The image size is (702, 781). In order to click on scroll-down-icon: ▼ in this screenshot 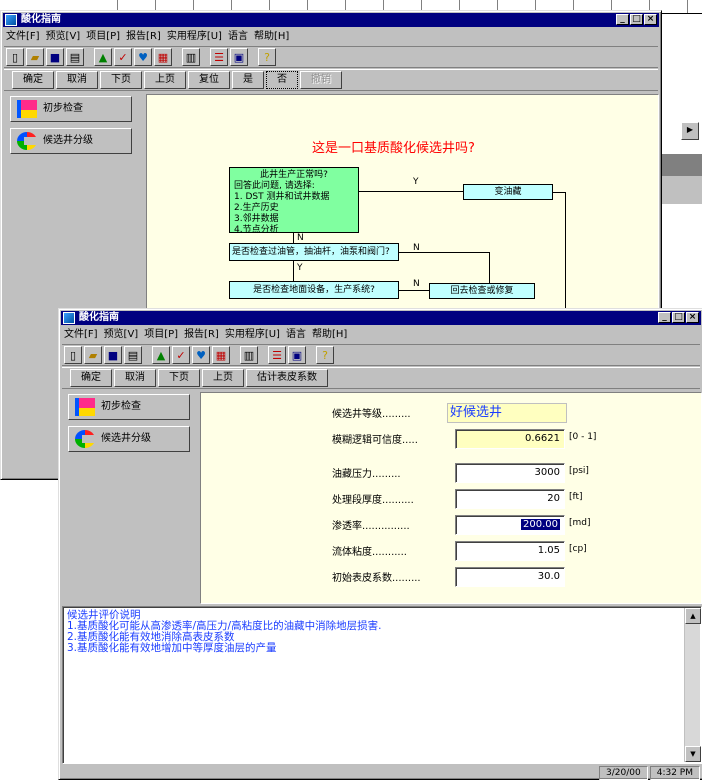, I will do `click(693, 754)`.